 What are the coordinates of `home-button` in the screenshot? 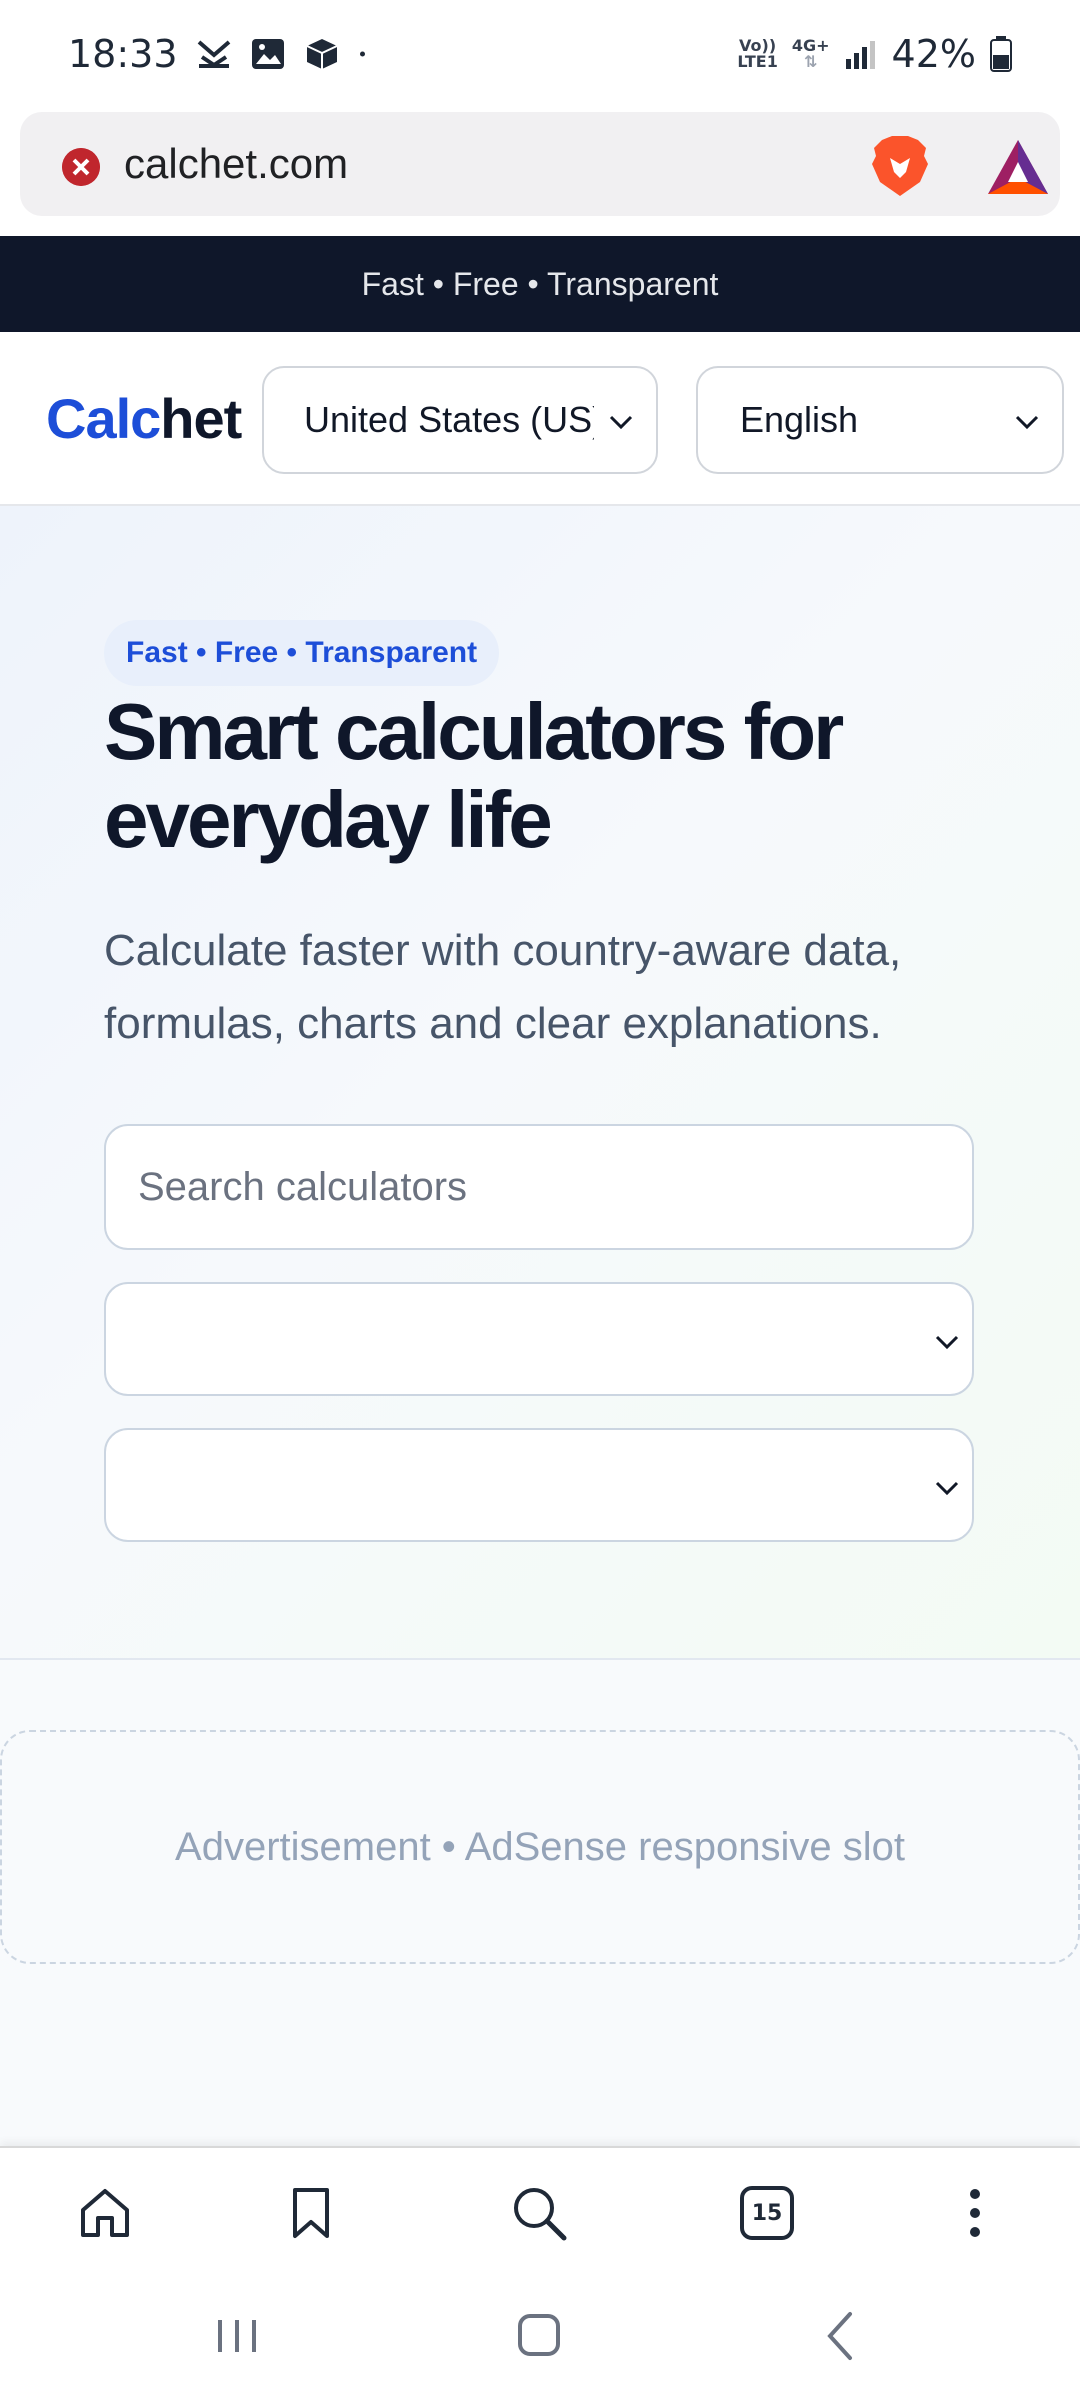 It's located at (105, 2213).